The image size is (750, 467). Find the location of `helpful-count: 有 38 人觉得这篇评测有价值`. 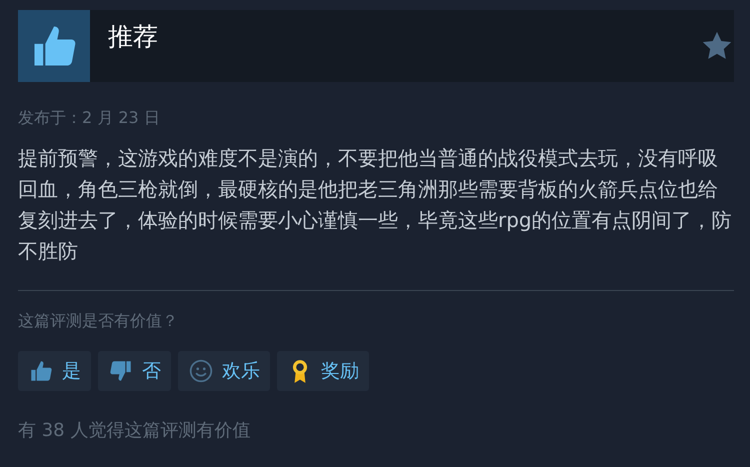

helpful-count: 有 38 人觉得这篇评测有价值 is located at coordinates (135, 430).